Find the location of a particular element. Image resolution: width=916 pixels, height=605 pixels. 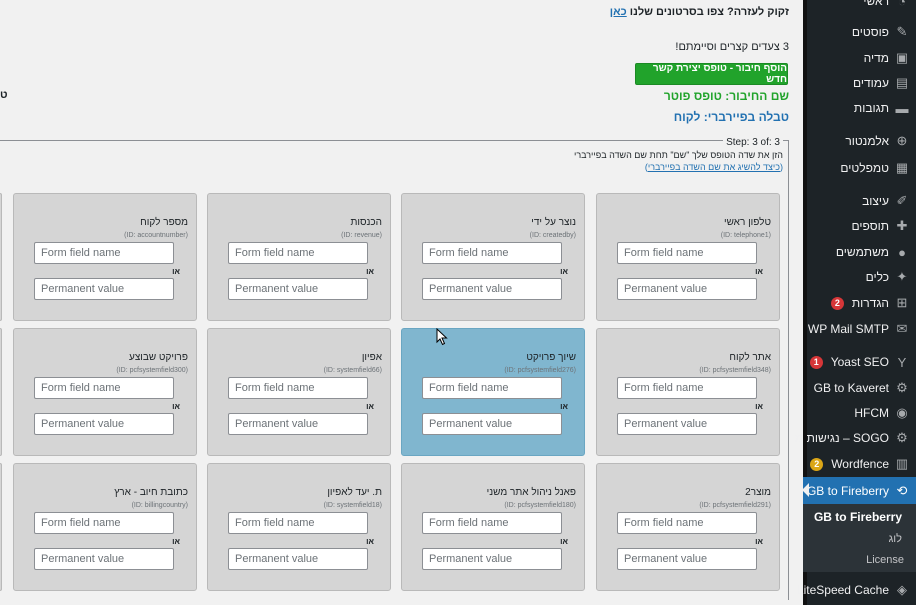

field-id-label: (ID: accountnumber) is located at coordinates (156, 235).